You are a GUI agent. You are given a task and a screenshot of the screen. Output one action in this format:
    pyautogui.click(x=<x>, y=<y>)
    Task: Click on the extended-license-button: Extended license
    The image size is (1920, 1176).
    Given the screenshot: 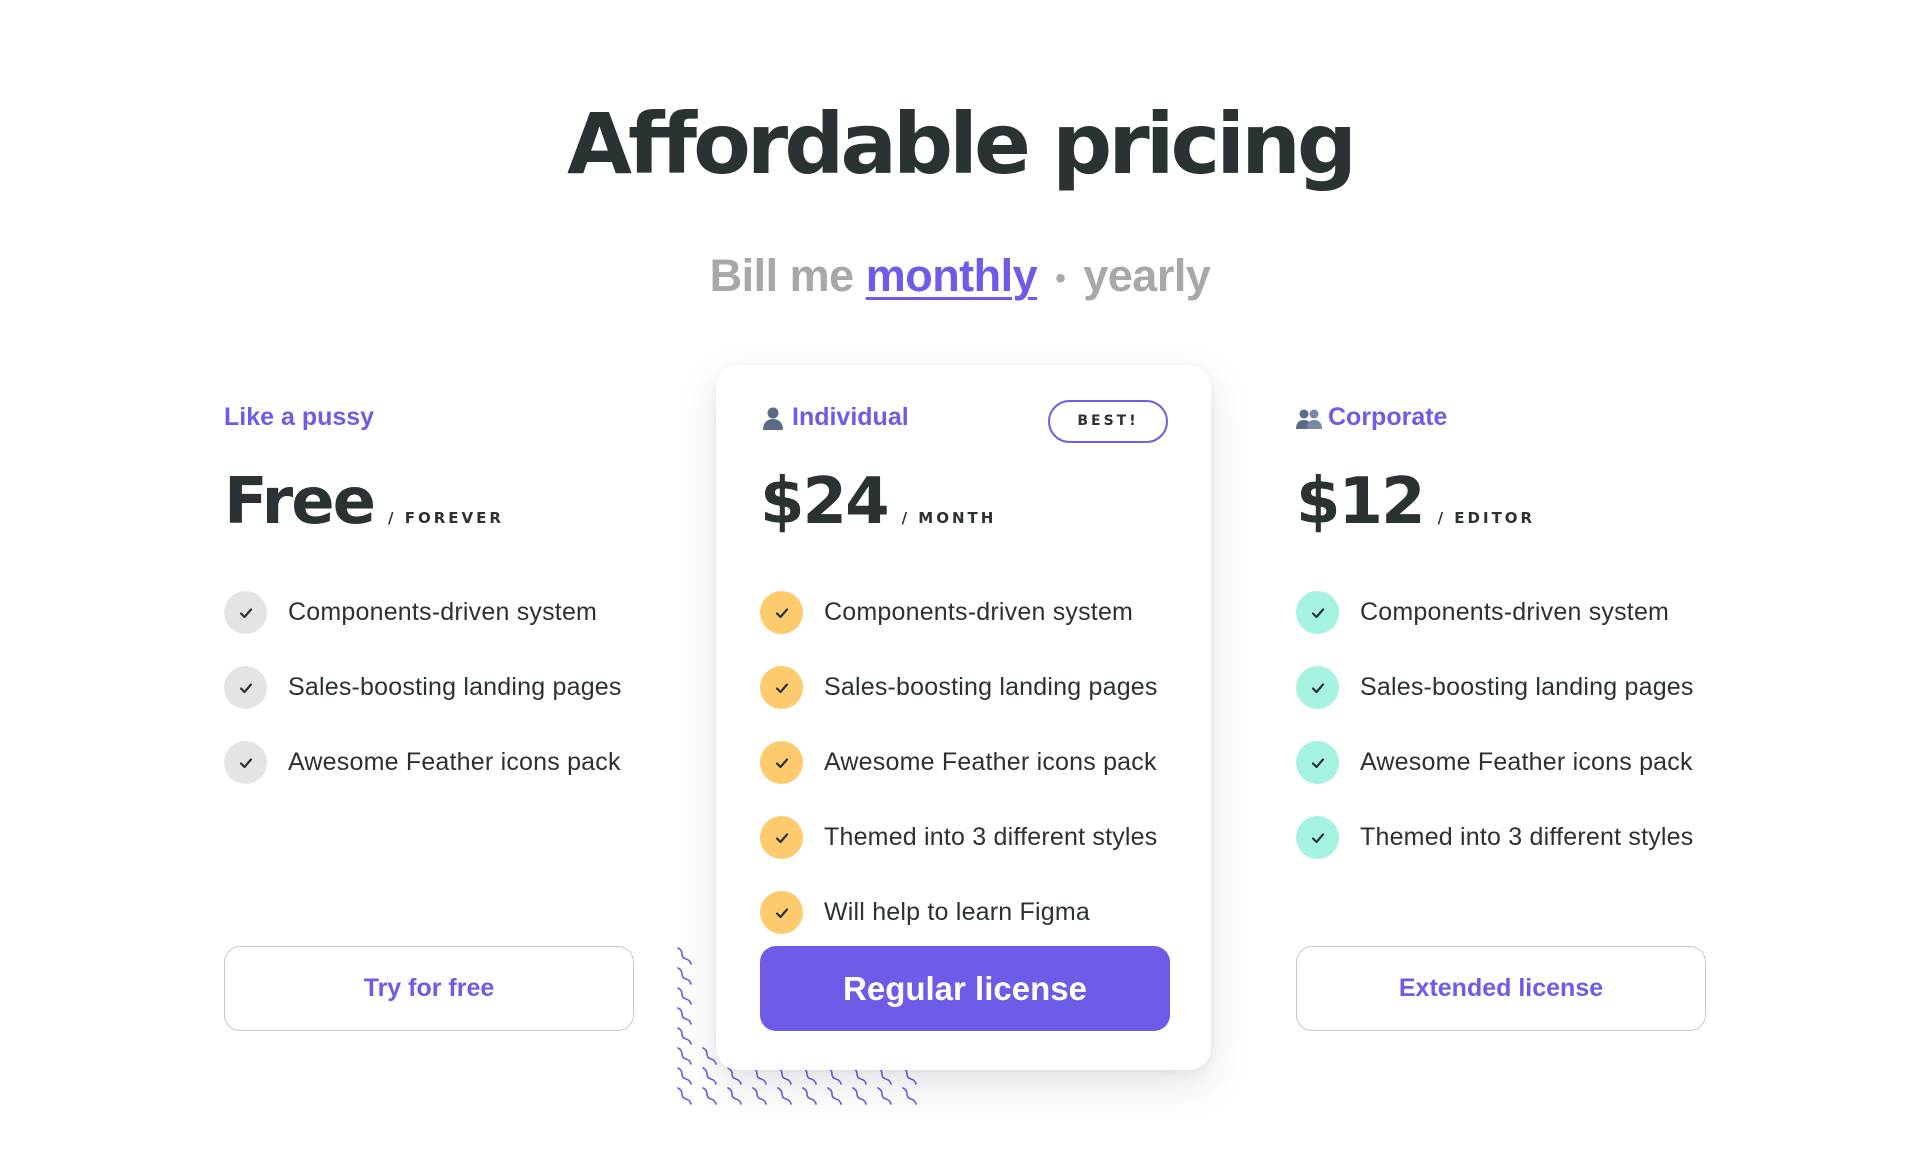 What is the action you would take?
    pyautogui.click(x=1501, y=988)
    